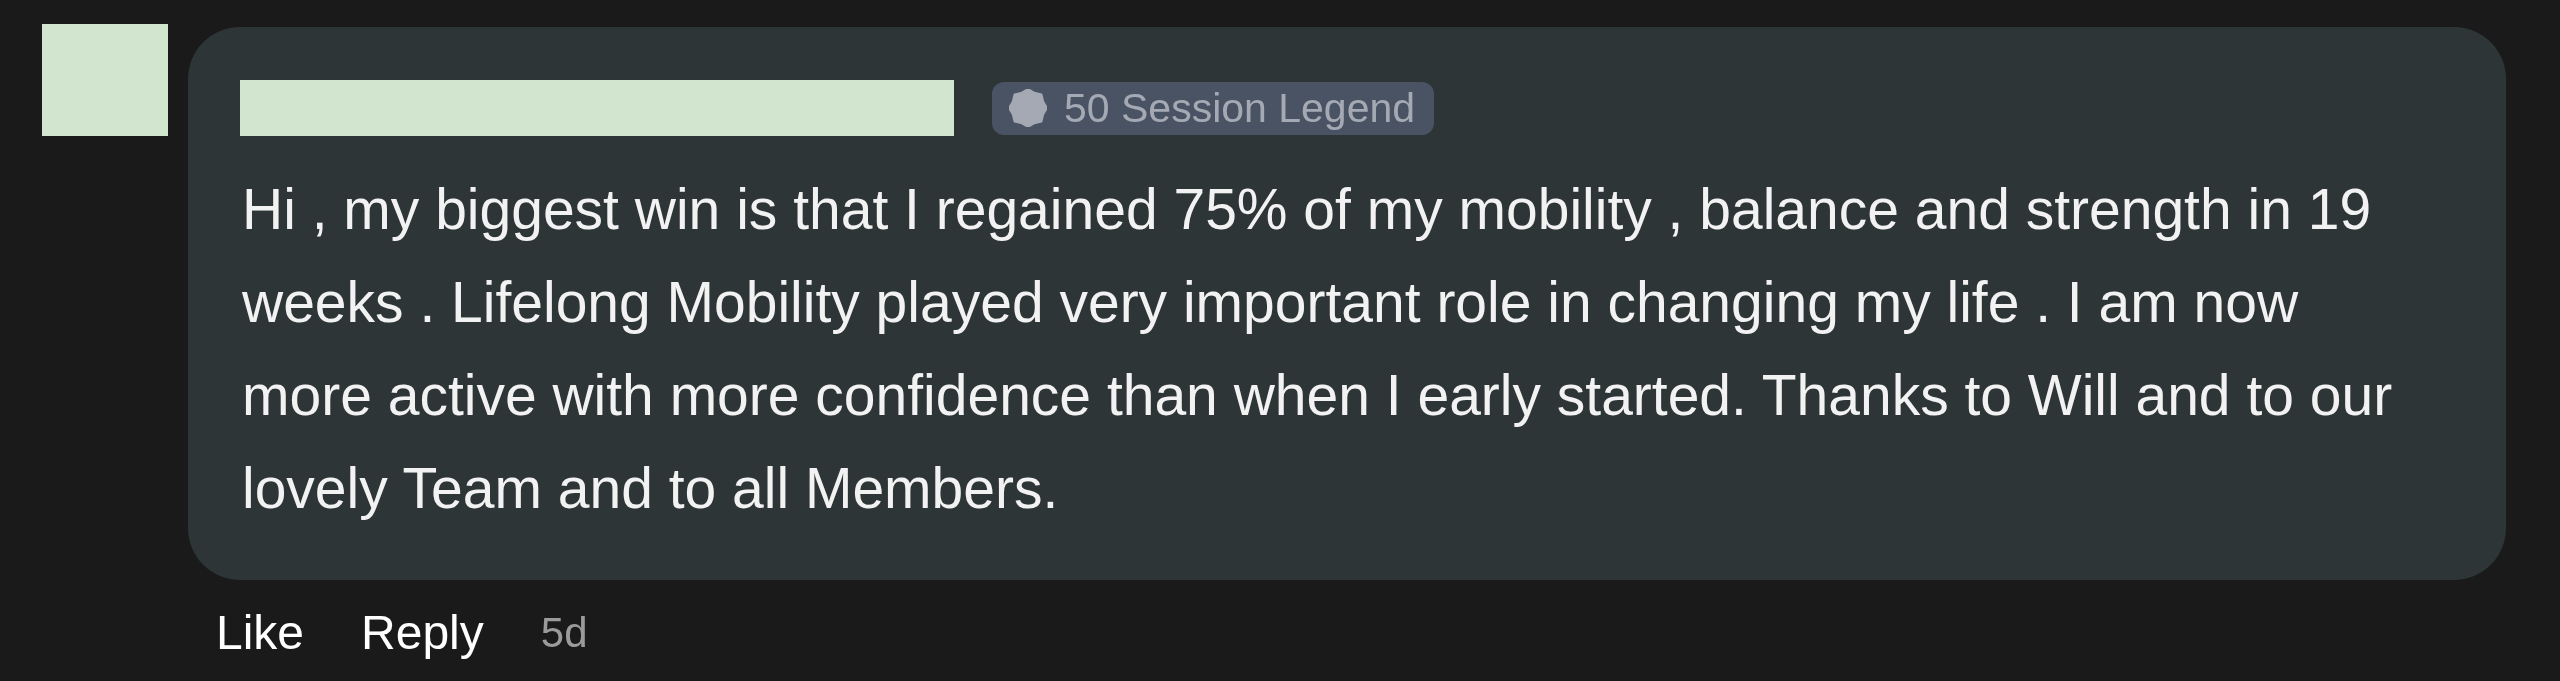  What do you see at coordinates (1028, 108) in the screenshot?
I see `seal-icon` at bounding box center [1028, 108].